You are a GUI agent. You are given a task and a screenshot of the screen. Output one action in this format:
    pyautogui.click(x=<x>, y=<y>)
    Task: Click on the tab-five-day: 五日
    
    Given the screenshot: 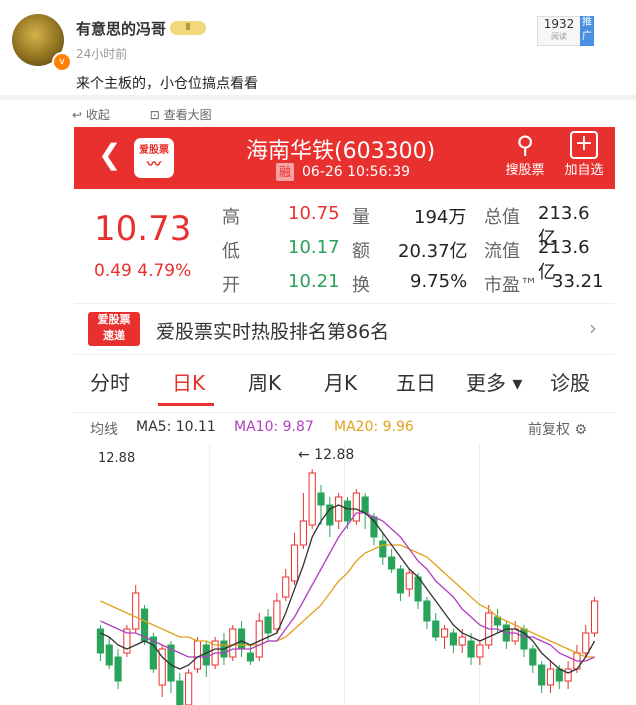 What is the action you would take?
    pyautogui.click(x=416, y=381)
    